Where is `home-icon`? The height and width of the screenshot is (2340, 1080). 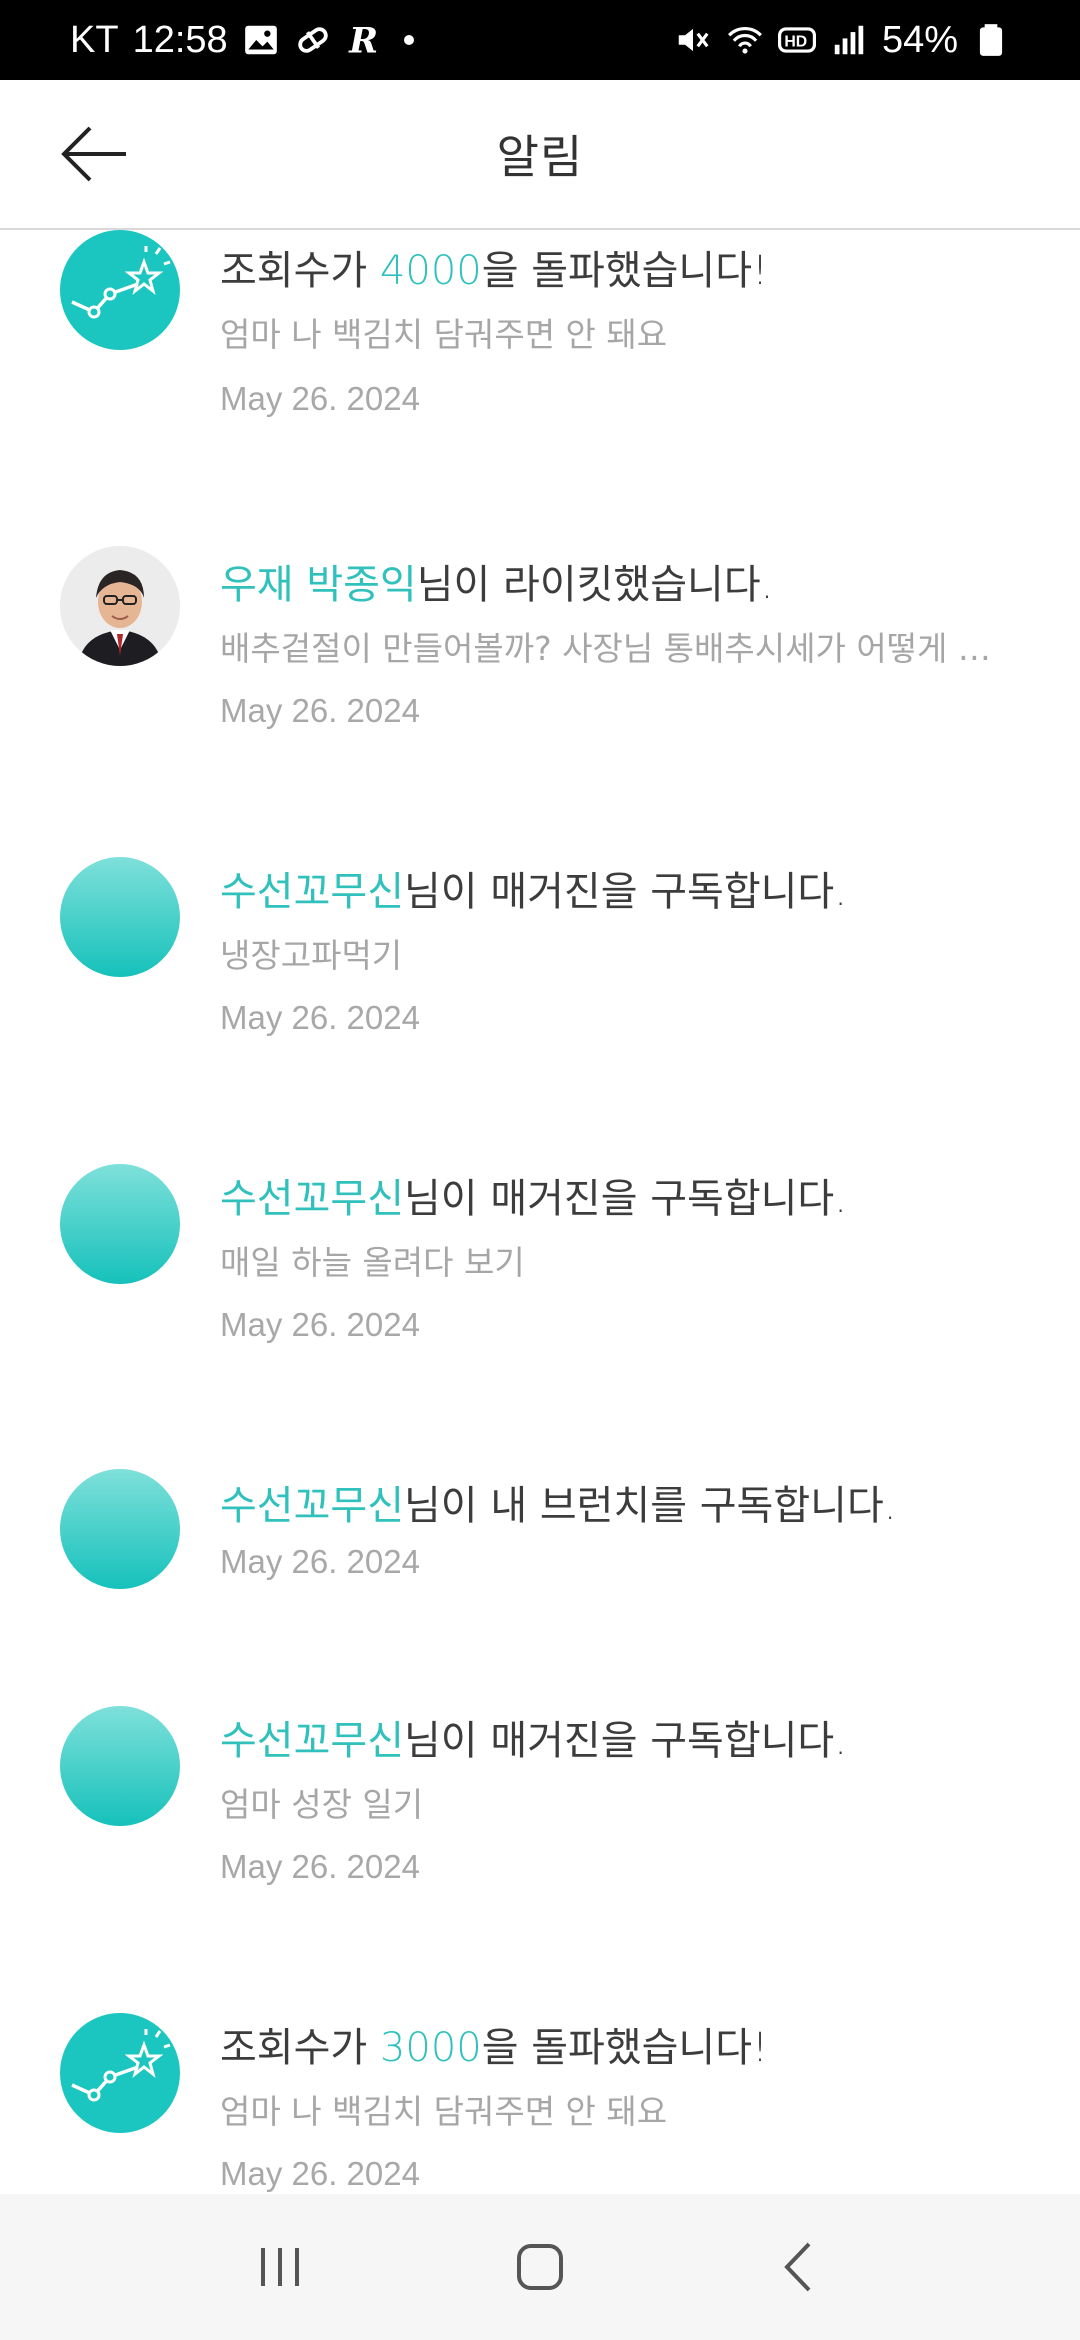
home-icon is located at coordinates (540, 2267).